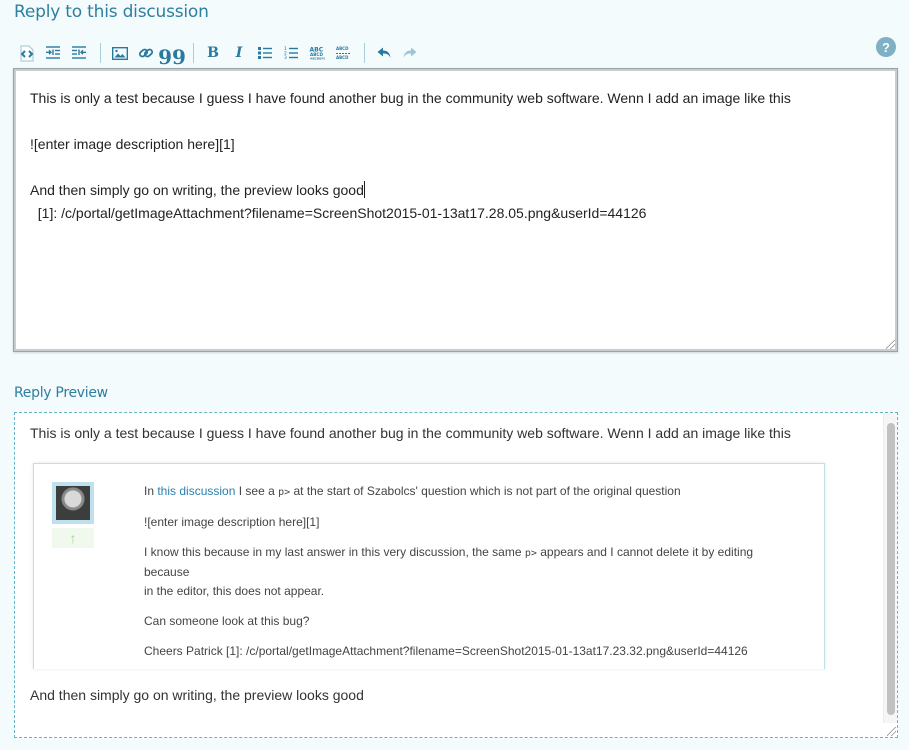 This screenshot has width=909, height=750. I want to click on reply-heading: Reply to this discussion, so click(111, 12).